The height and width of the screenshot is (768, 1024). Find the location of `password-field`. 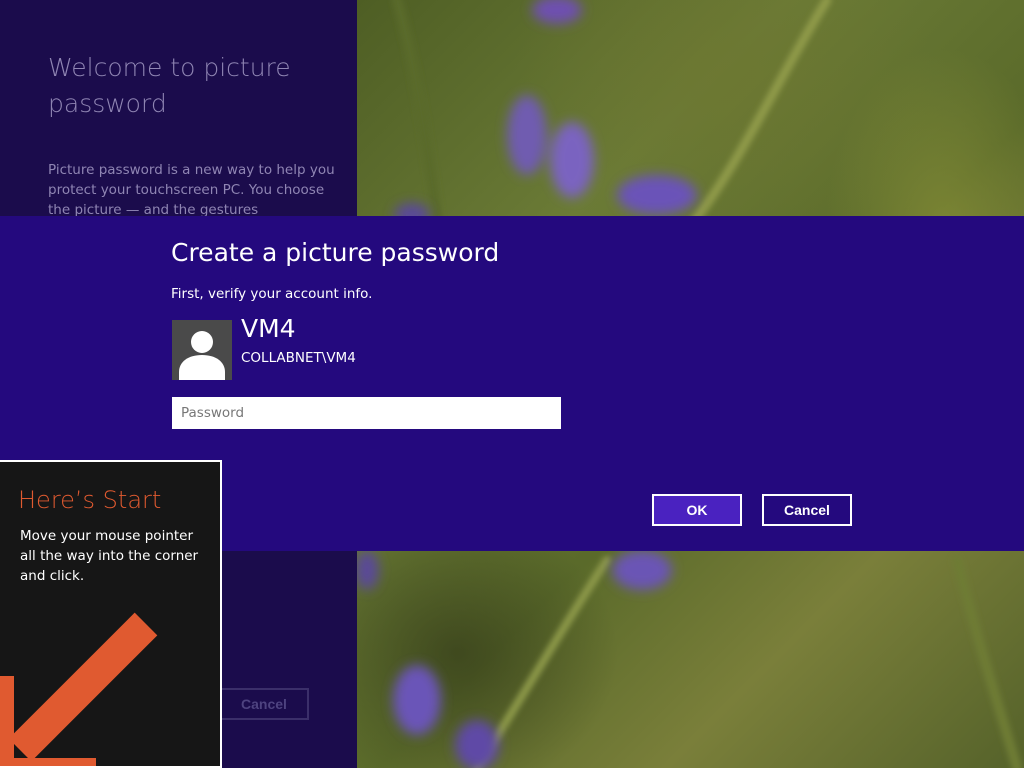

password-field is located at coordinates (366, 413).